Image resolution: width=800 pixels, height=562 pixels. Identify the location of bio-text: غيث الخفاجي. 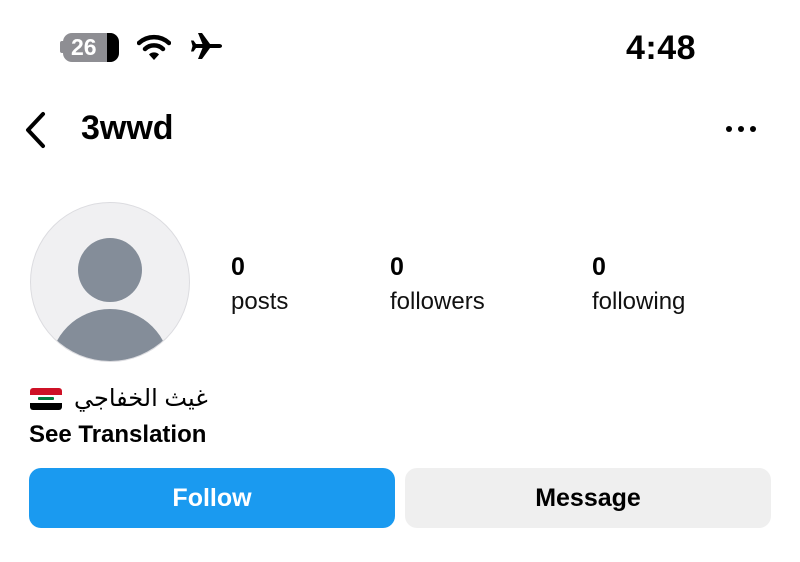
(141, 398).